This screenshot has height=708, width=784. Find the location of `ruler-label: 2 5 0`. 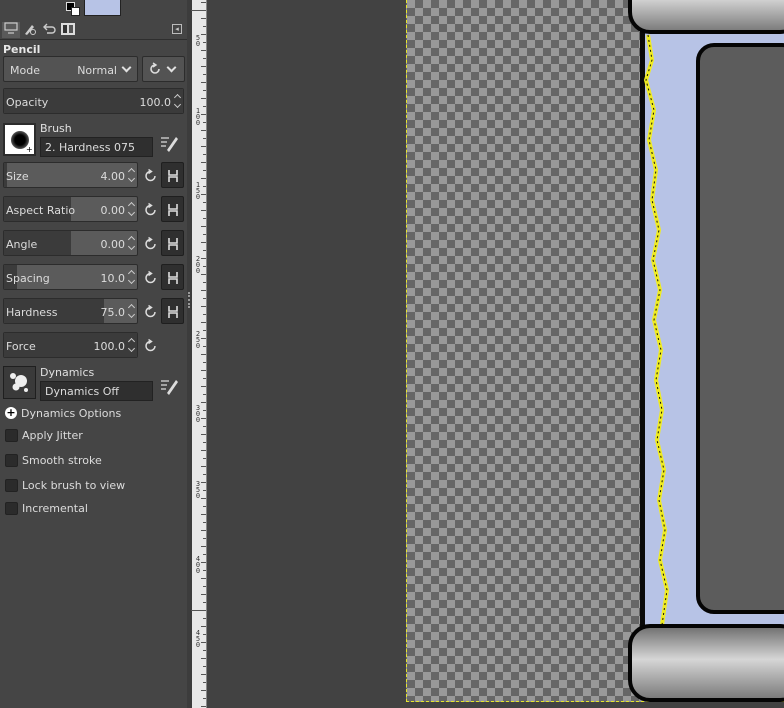

ruler-label: 2 5 0 is located at coordinates (198, 340).